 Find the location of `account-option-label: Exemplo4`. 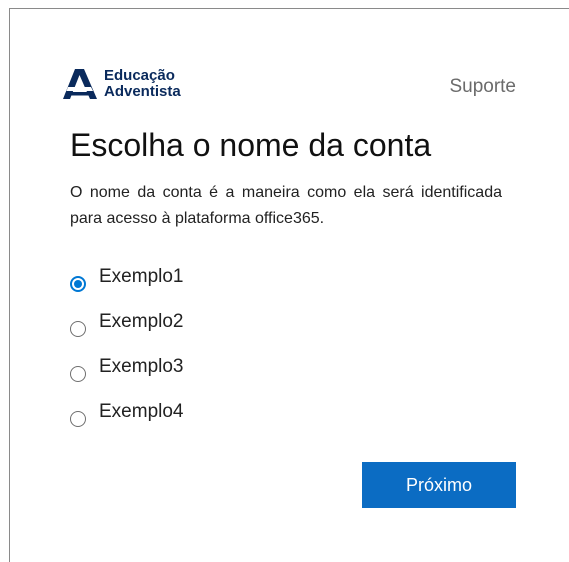

account-option-label: Exemplo4 is located at coordinates (141, 411).